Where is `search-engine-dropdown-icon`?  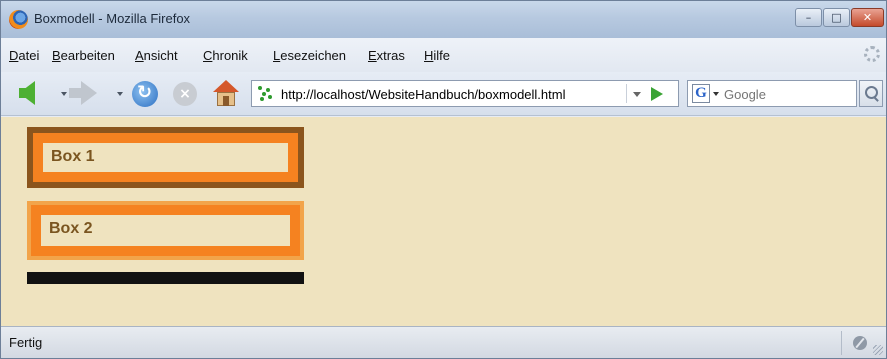 search-engine-dropdown-icon is located at coordinates (716, 94).